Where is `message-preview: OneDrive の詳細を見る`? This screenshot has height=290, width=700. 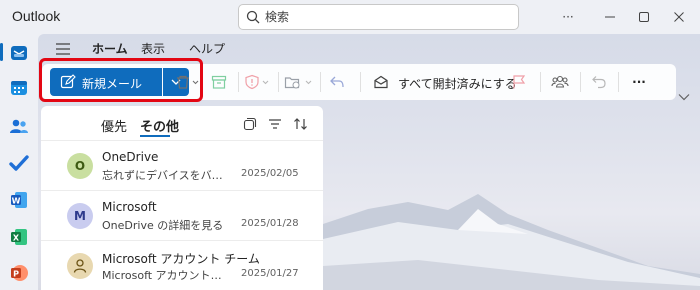 message-preview: OneDrive の詳細を見る is located at coordinates (163, 225).